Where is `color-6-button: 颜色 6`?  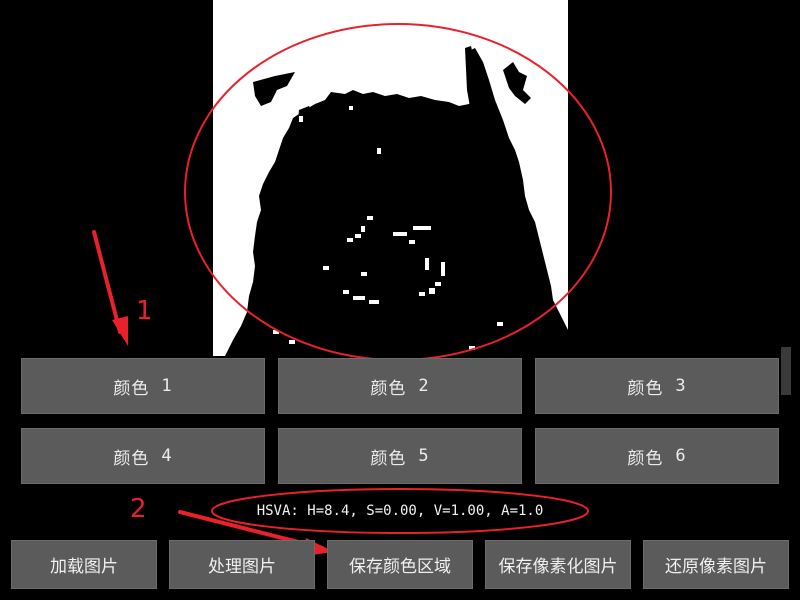 color-6-button: 颜色 6 is located at coordinates (657, 456).